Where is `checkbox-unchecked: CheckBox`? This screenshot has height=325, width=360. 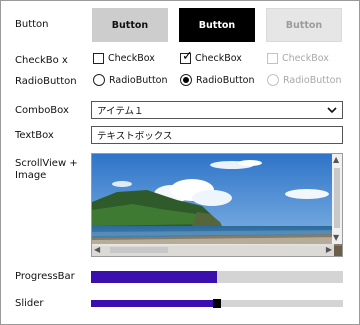 checkbox-unchecked: CheckBox is located at coordinates (124, 58).